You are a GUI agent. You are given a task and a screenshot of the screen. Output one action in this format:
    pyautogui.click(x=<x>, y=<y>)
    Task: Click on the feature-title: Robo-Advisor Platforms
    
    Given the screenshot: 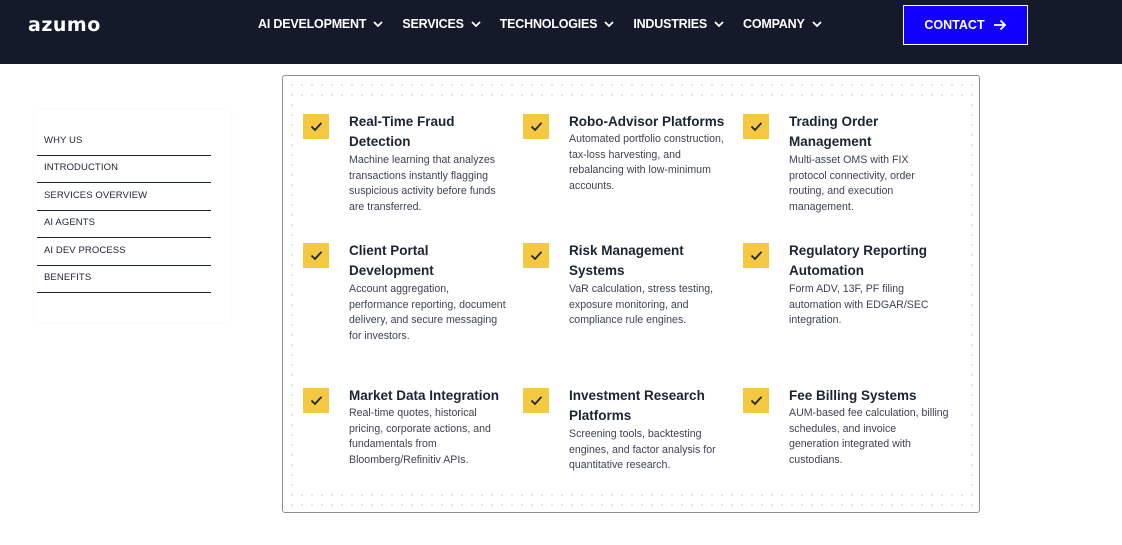 What is the action you would take?
    pyautogui.click(x=647, y=121)
    